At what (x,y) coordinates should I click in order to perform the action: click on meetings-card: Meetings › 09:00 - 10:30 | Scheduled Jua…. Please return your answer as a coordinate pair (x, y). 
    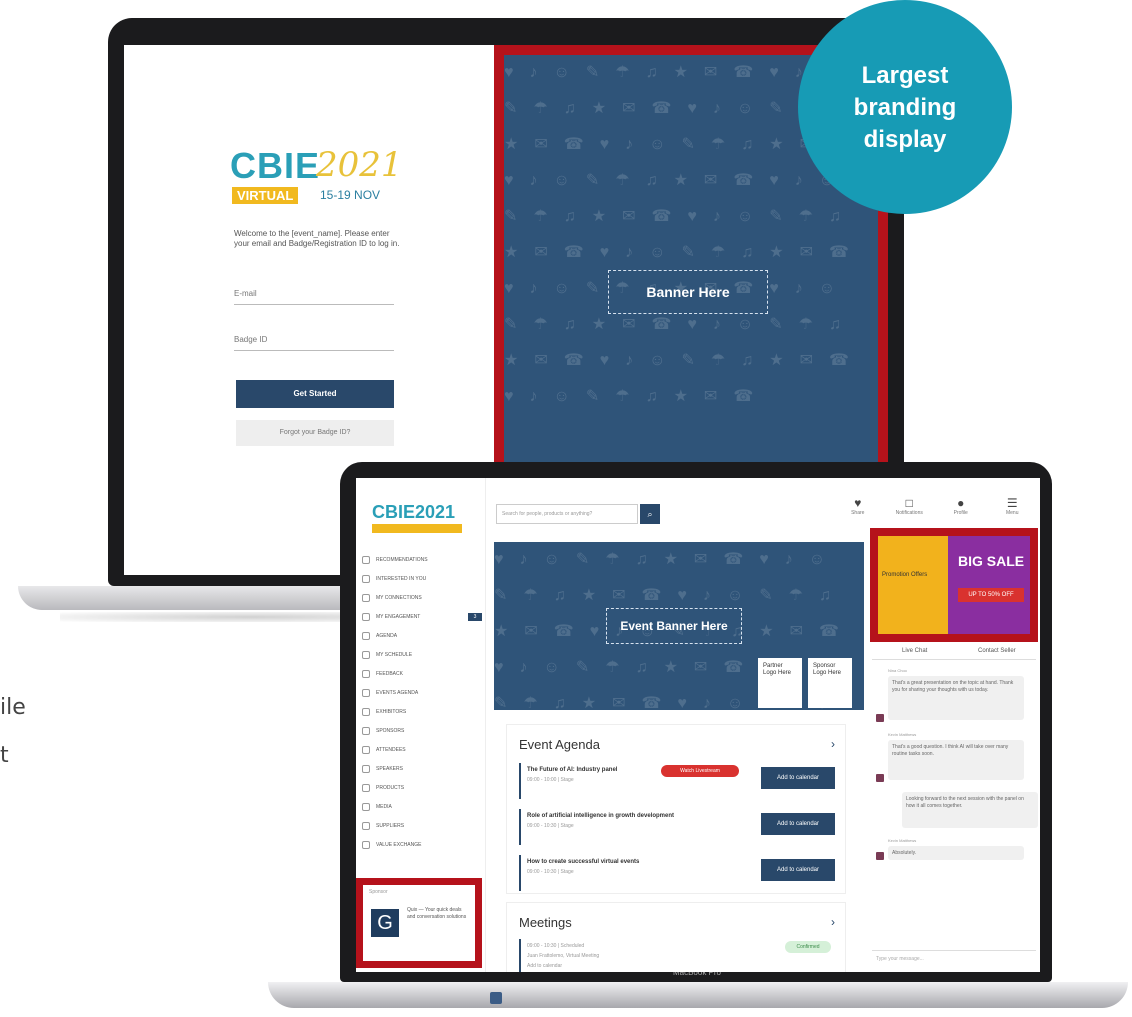
    Looking at the image, I should click on (676, 937).